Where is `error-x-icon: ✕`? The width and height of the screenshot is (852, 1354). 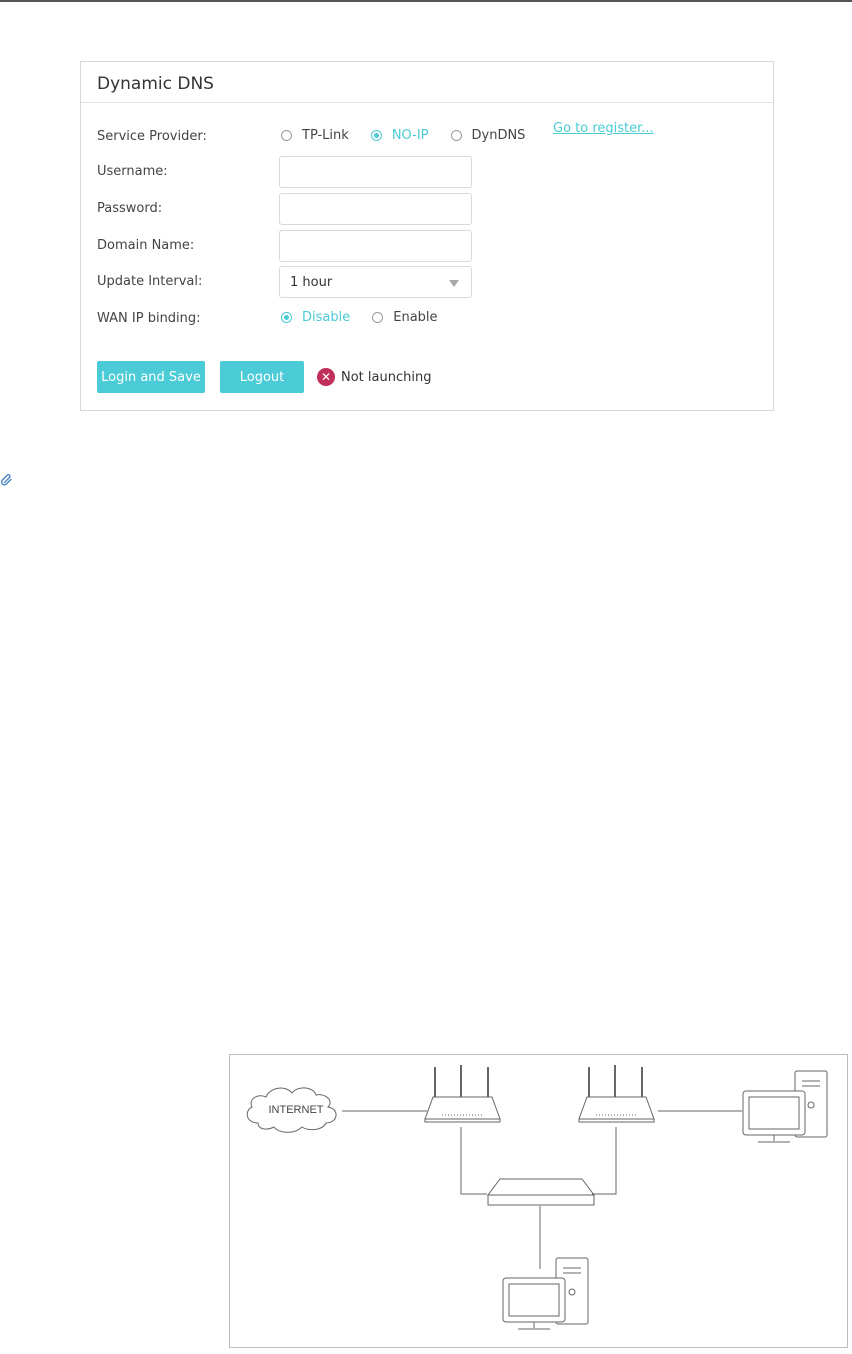 error-x-icon: ✕ is located at coordinates (326, 377).